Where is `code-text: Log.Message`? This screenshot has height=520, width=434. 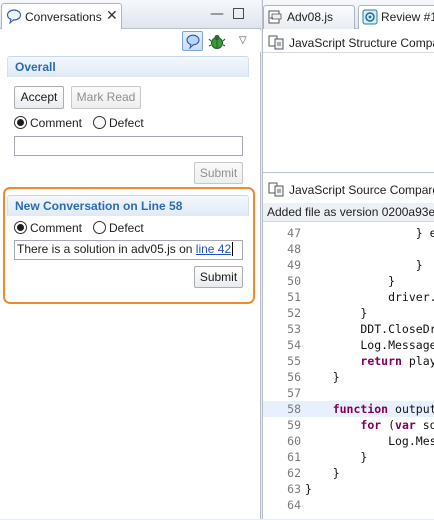
code-text: Log.Message is located at coordinates (369, 345).